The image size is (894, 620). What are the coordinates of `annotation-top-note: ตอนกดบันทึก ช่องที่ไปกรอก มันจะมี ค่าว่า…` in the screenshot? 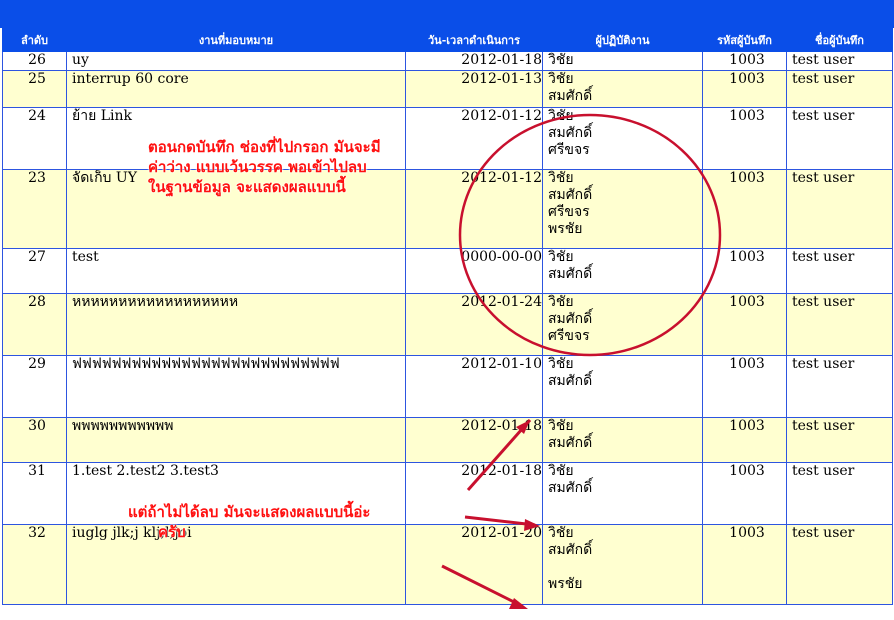 It's located at (264, 167).